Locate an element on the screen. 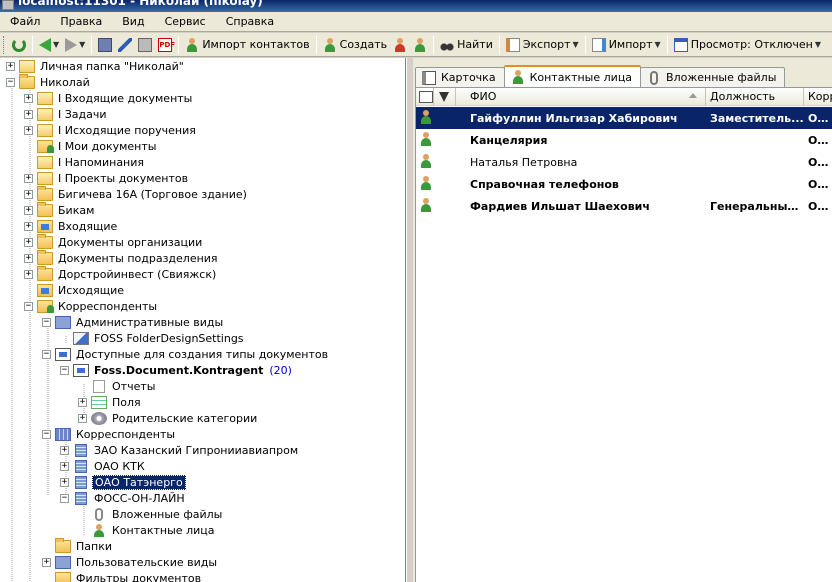 This screenshot has width=832, height=582. column-position: Должность is located at coordinates (755, 97).